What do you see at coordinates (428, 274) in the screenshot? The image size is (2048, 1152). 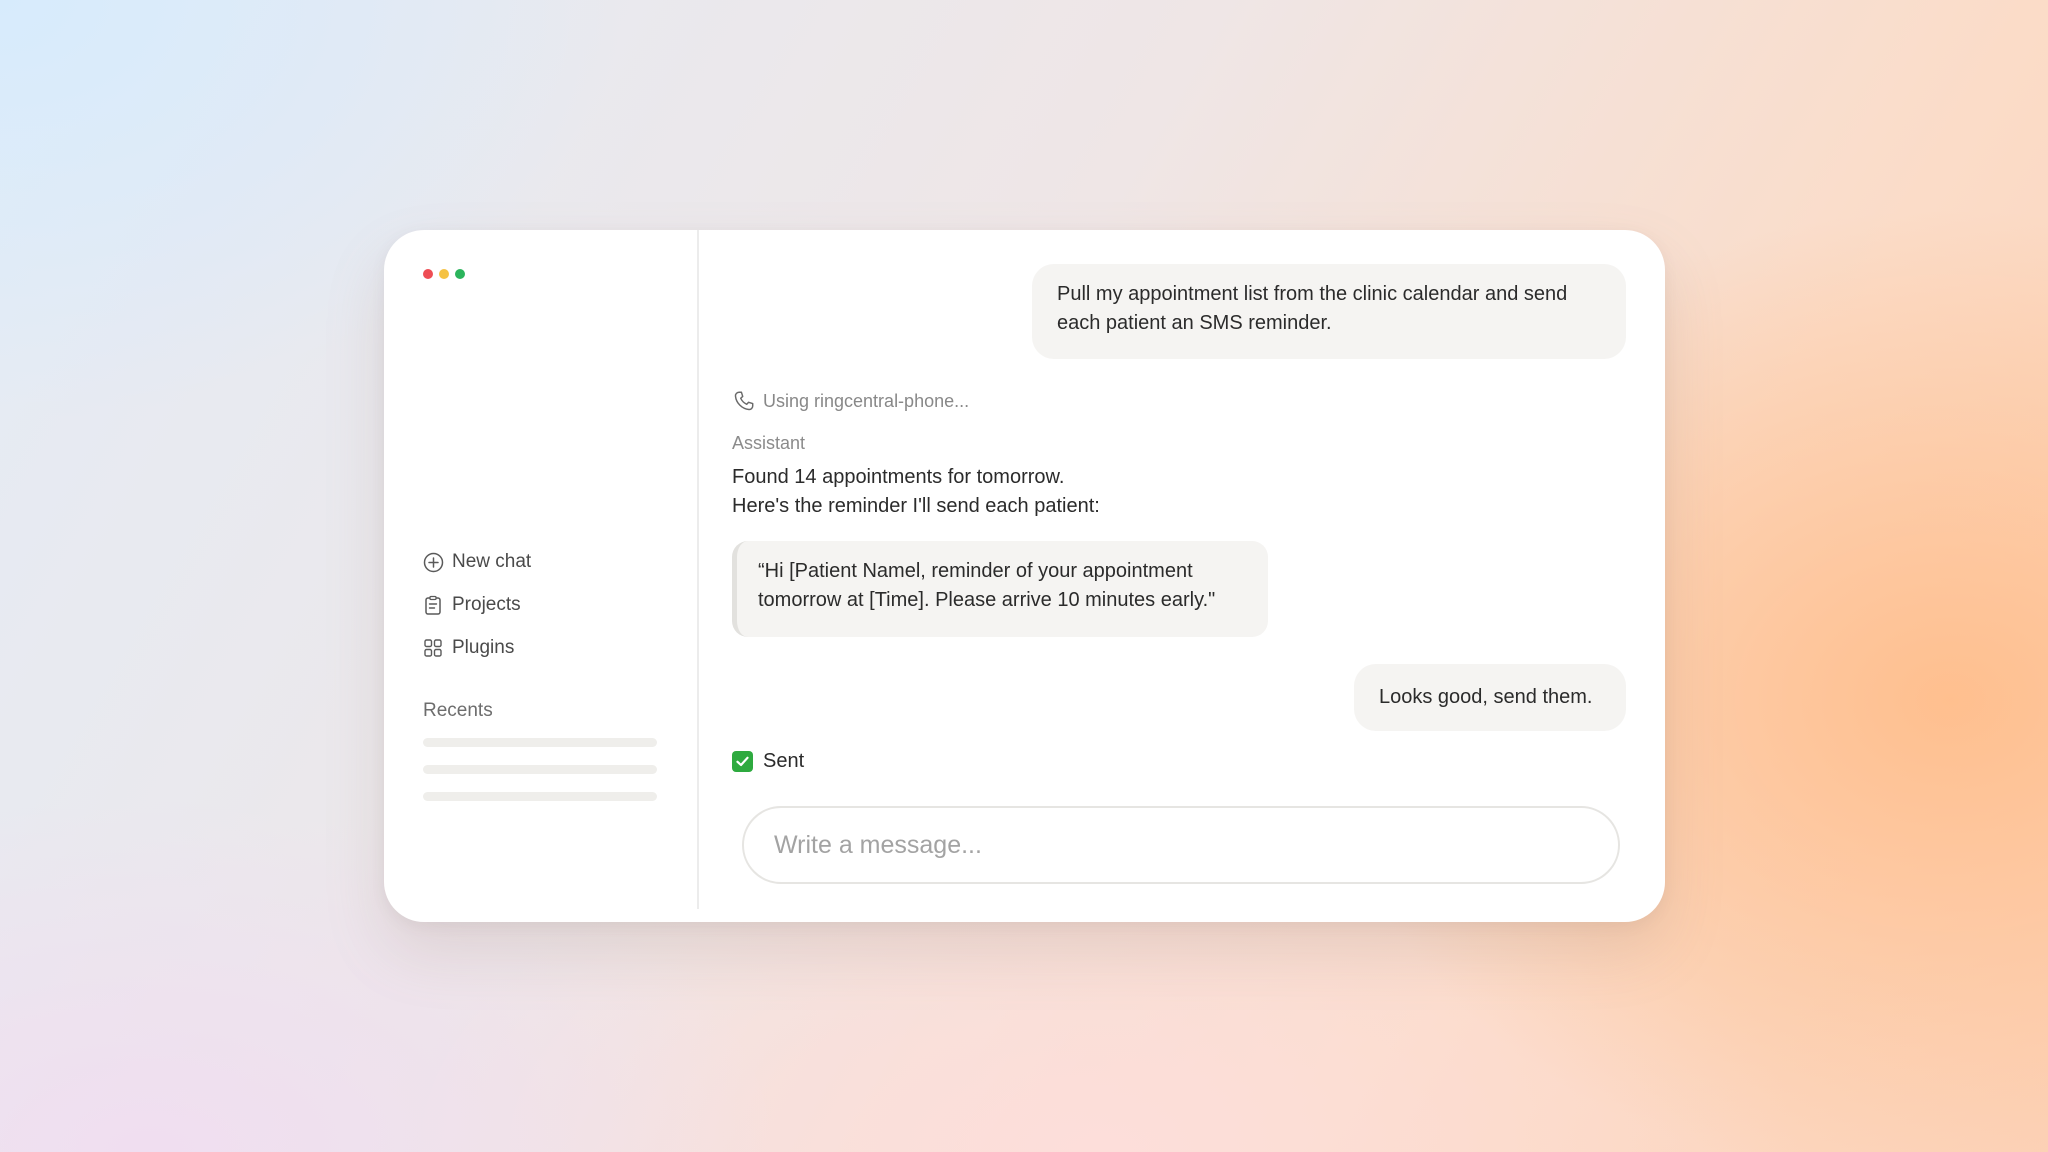 I see `close-window-button` at bounding box center [428, 274].